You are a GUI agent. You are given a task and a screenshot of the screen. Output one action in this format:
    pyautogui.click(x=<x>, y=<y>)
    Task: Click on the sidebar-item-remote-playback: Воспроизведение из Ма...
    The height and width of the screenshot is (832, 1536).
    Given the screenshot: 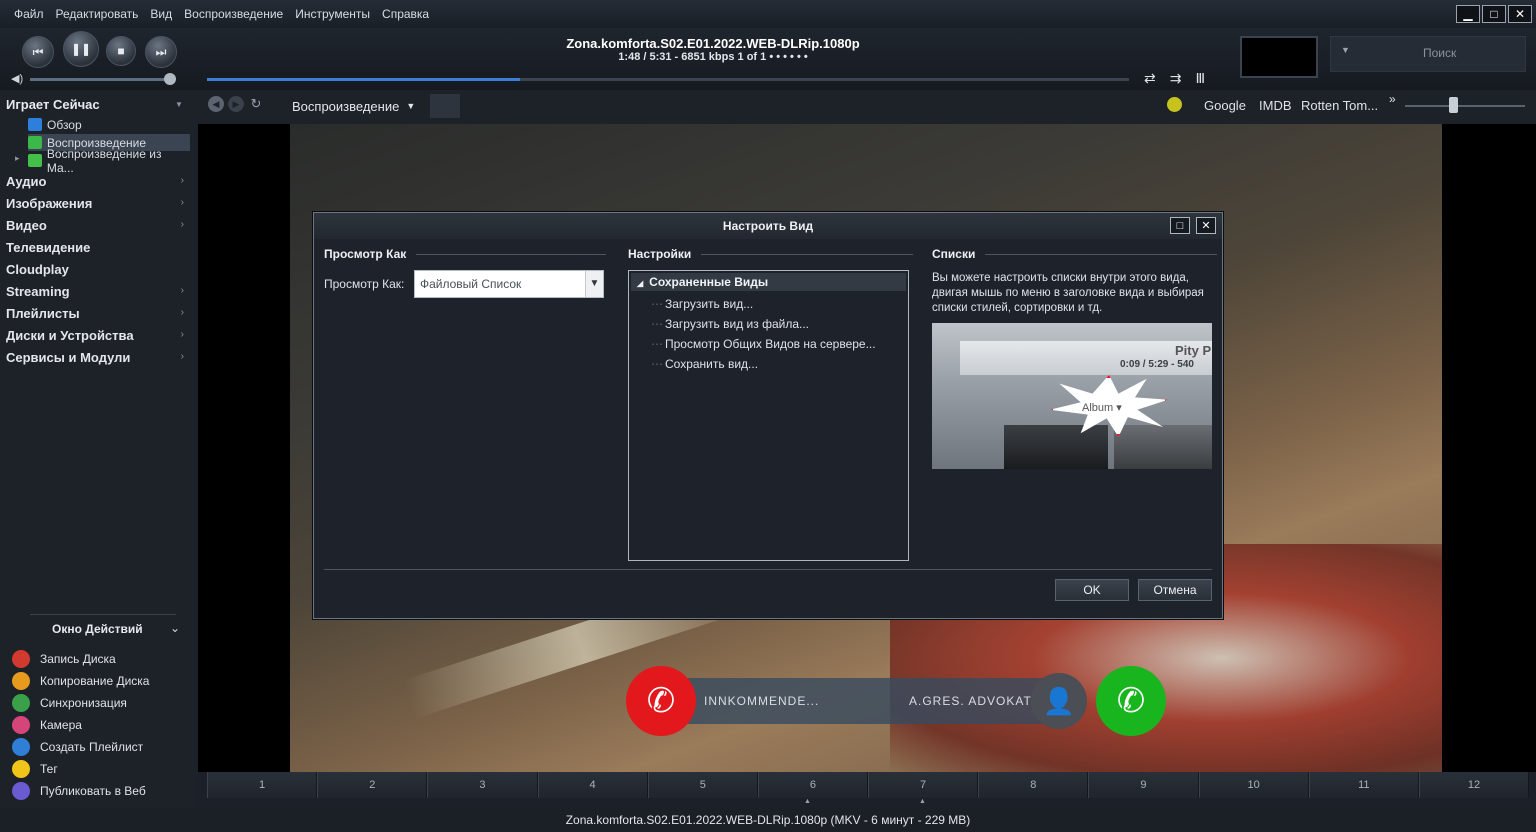 What is the action you would take?
    pyautogui.click(x=109, y=161)
    